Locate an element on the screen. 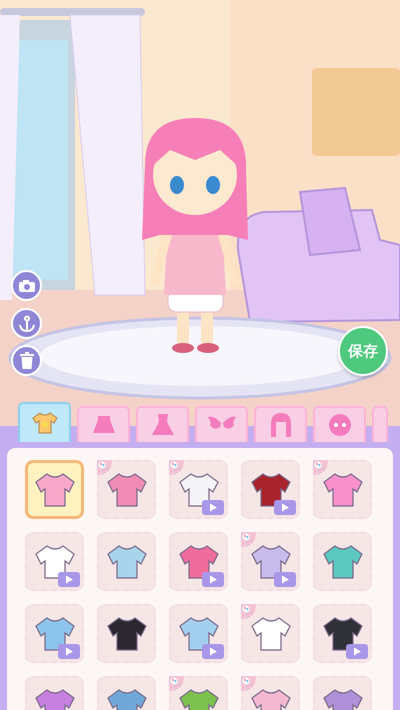 The height and width of the screenshot is (710, 400). dress-icon is located at coordinates (162, 425).